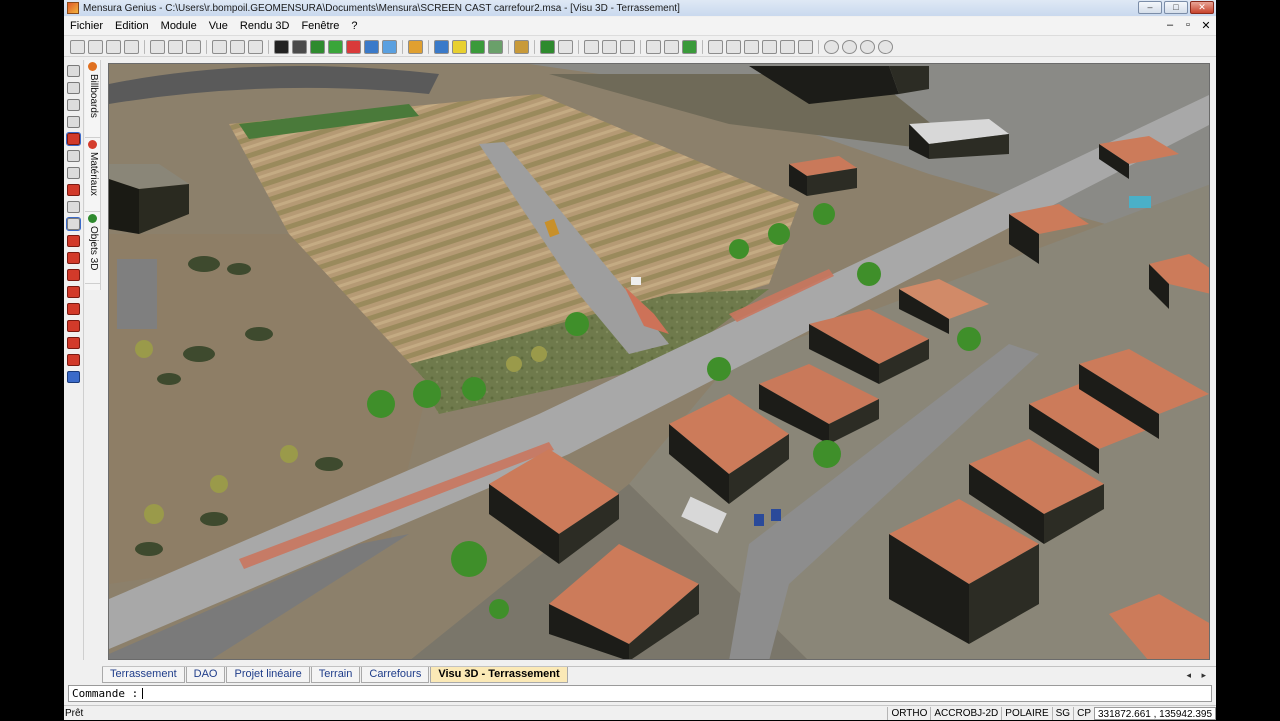  Describe the element at coordinates (73, 207) in the screenshot. I see `measure-tool-icon` at that location.